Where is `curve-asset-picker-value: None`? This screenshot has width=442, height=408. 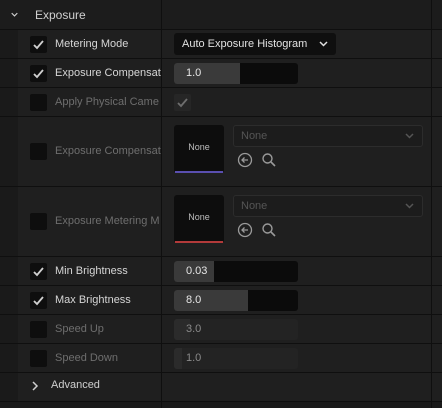 curve-asset-picker-value: None is located at coordinates (254, 136).